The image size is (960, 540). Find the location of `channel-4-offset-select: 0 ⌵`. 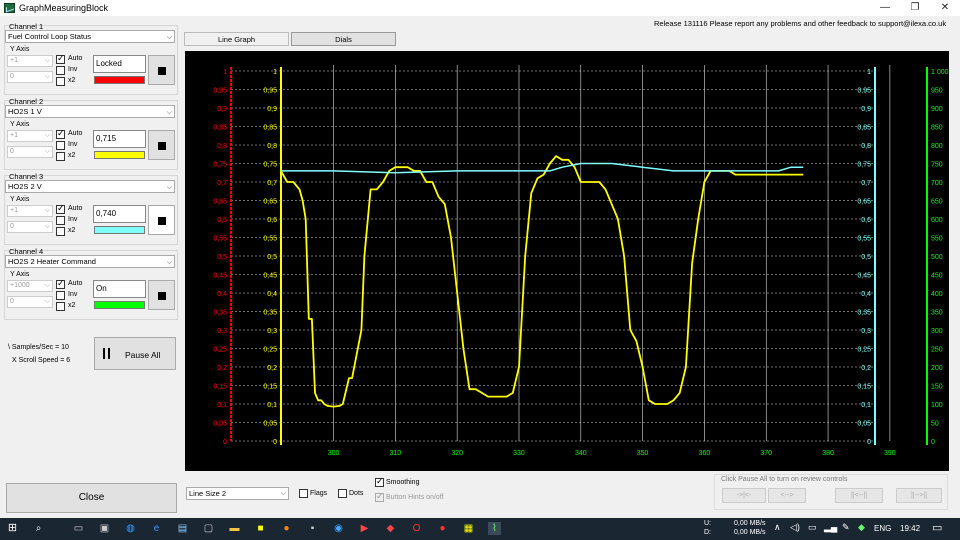

channel-4-offset-select: 0 ⌵ is located at coordinates (30, 302).